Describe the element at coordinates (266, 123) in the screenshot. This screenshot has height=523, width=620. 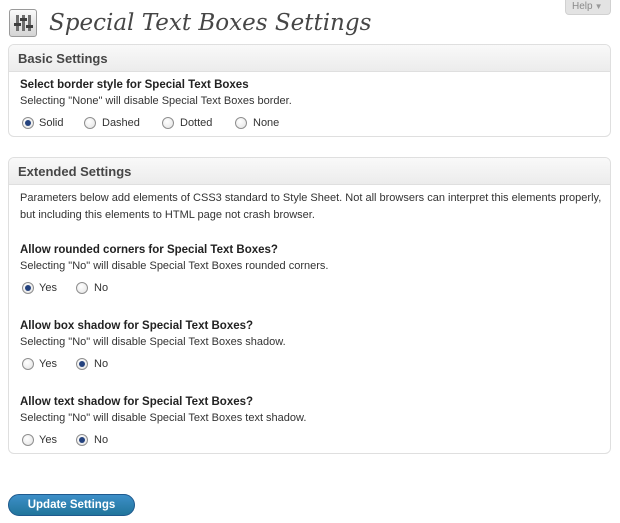
I see `border-style-option-none: None` at that location.